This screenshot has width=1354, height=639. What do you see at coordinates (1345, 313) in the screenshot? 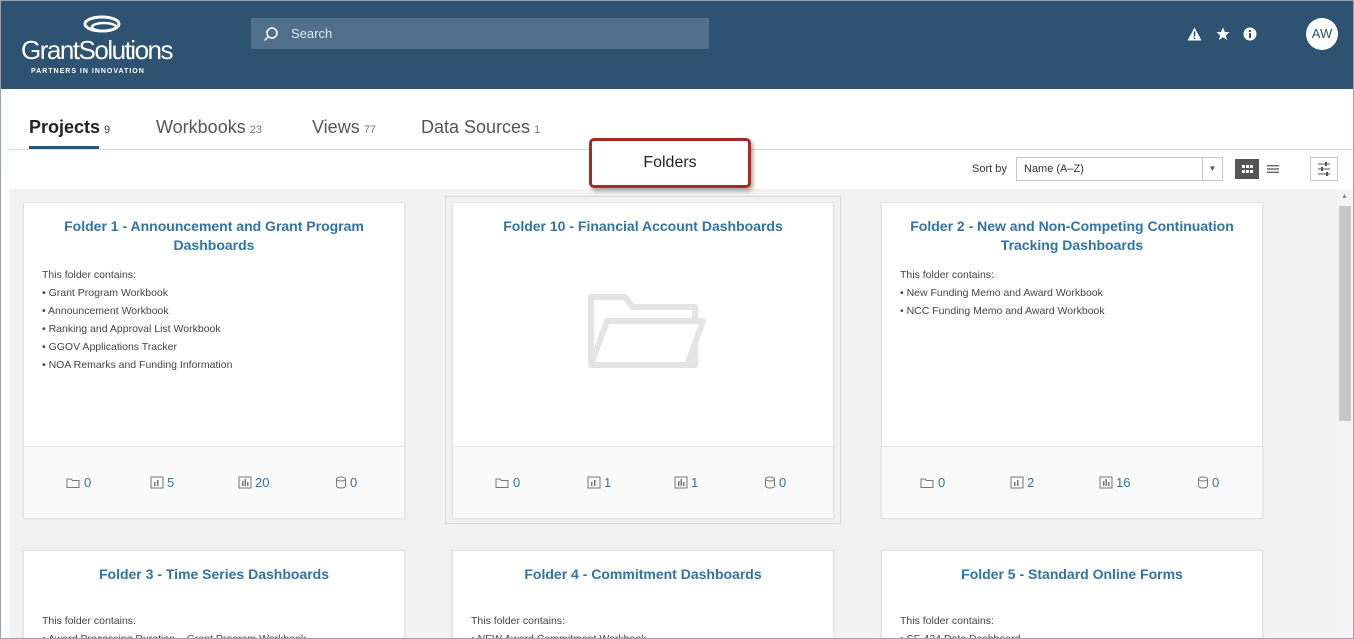
I see `scrollbar-thumb` at bounding box center [1345, 313].